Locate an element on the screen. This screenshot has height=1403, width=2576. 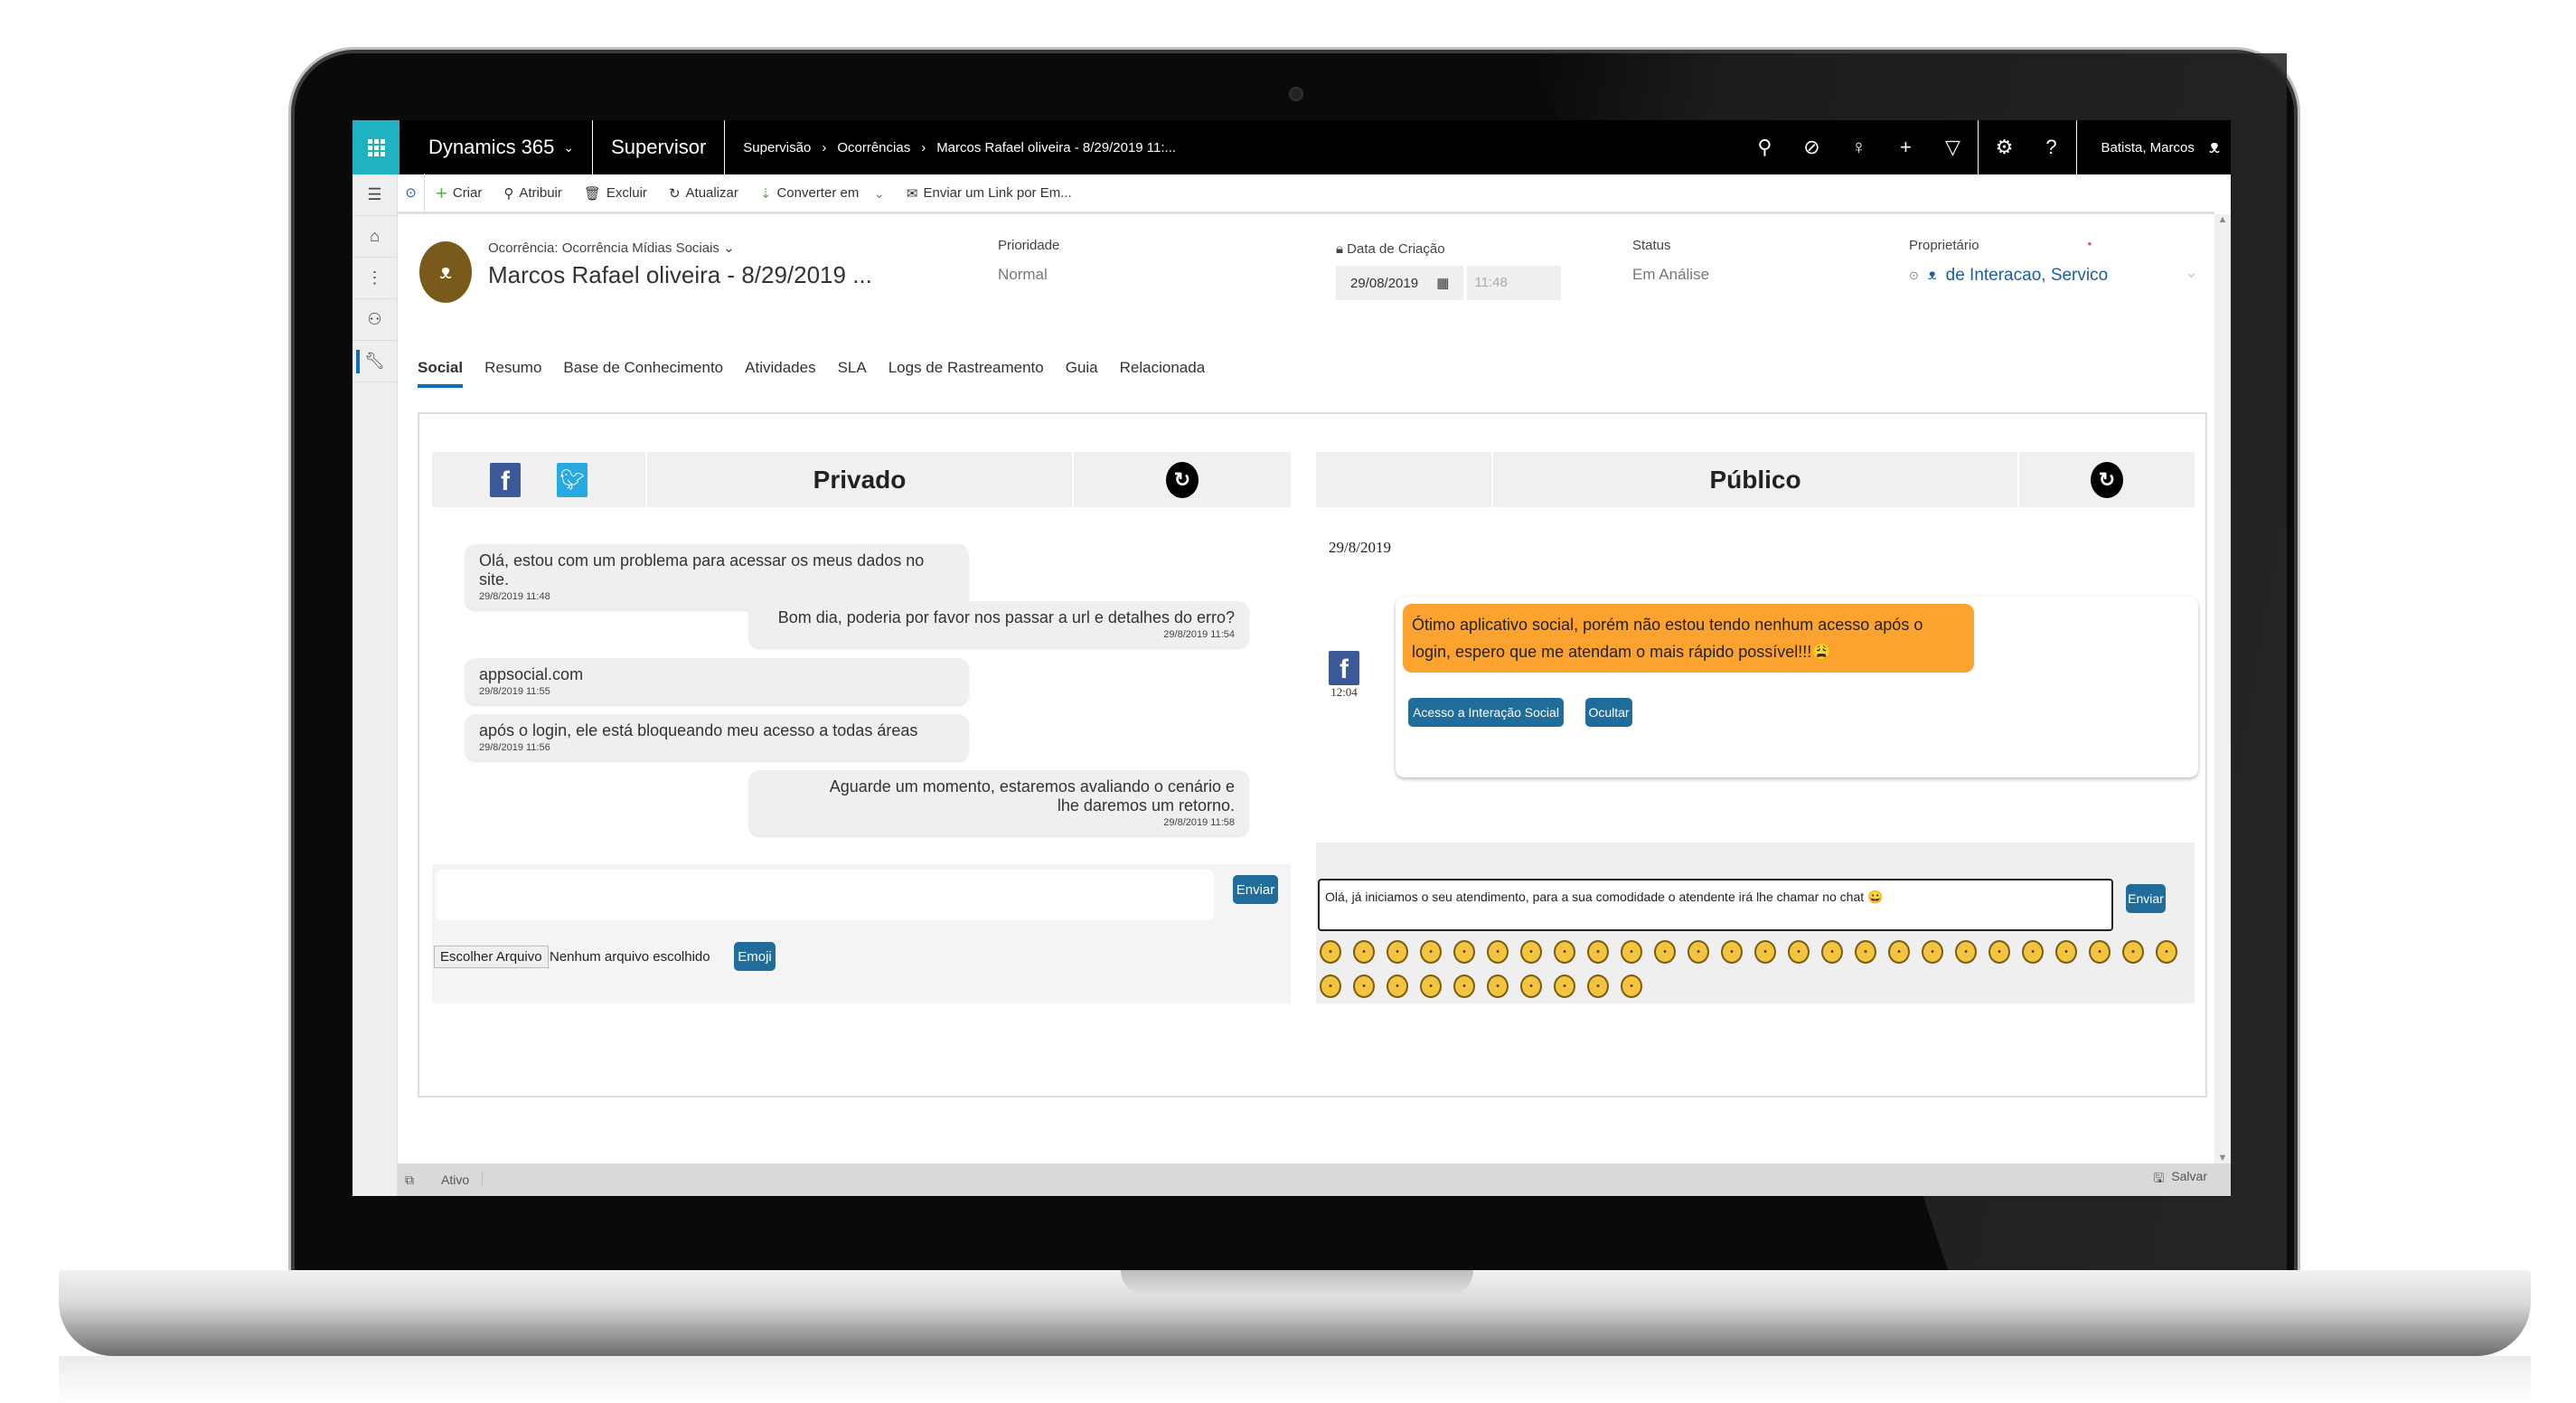
private-message-input is located at coordinates (825, 895).